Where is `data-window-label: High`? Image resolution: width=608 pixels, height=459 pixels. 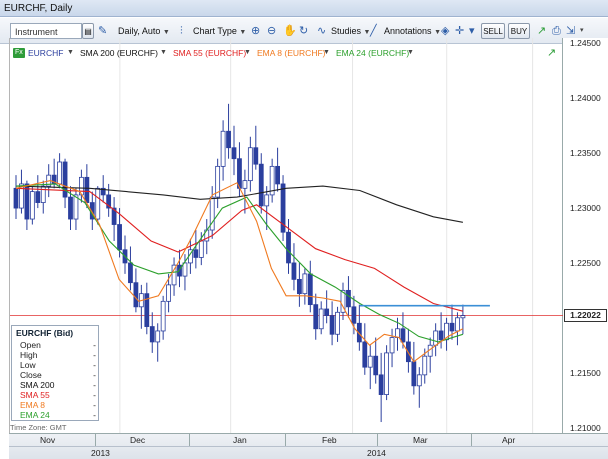 data-window-label: High is located at coordinates (29, 355).